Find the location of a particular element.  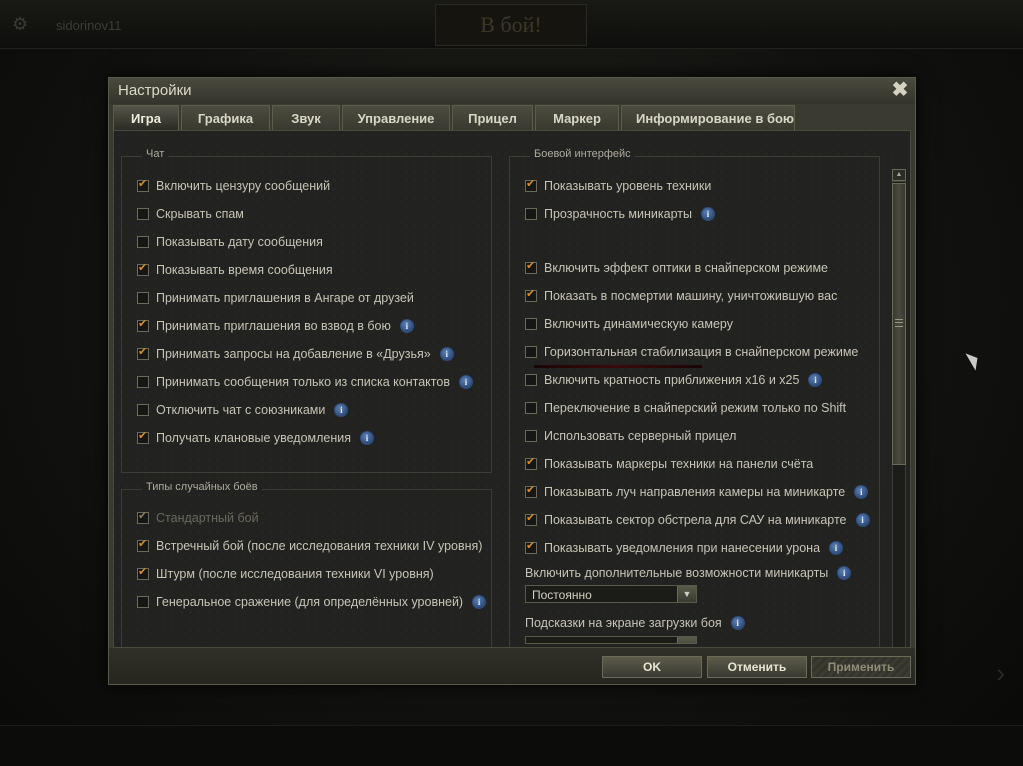

checkbox-row: Показывать время сообщения is located at coordinates (235, 270).